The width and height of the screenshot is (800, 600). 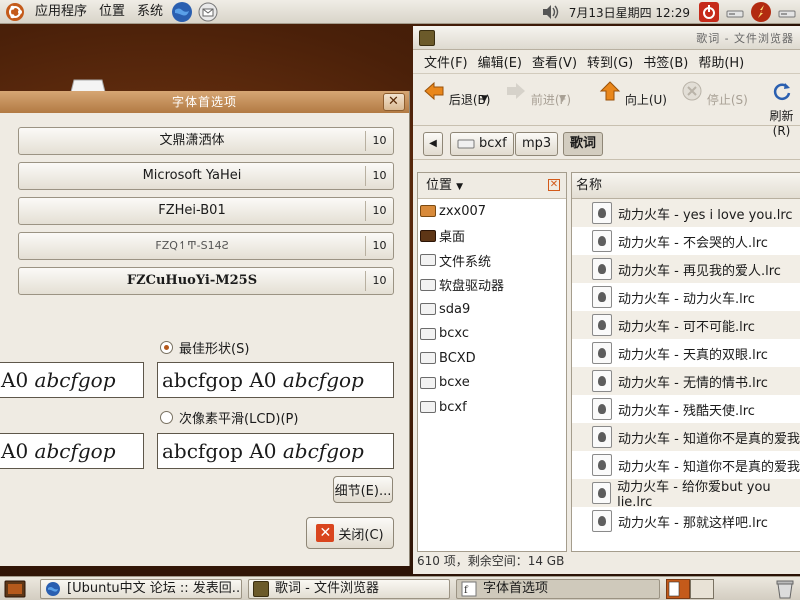 I want to click on sidebar-item-sda9: sda9, so click(x=492, y=309).